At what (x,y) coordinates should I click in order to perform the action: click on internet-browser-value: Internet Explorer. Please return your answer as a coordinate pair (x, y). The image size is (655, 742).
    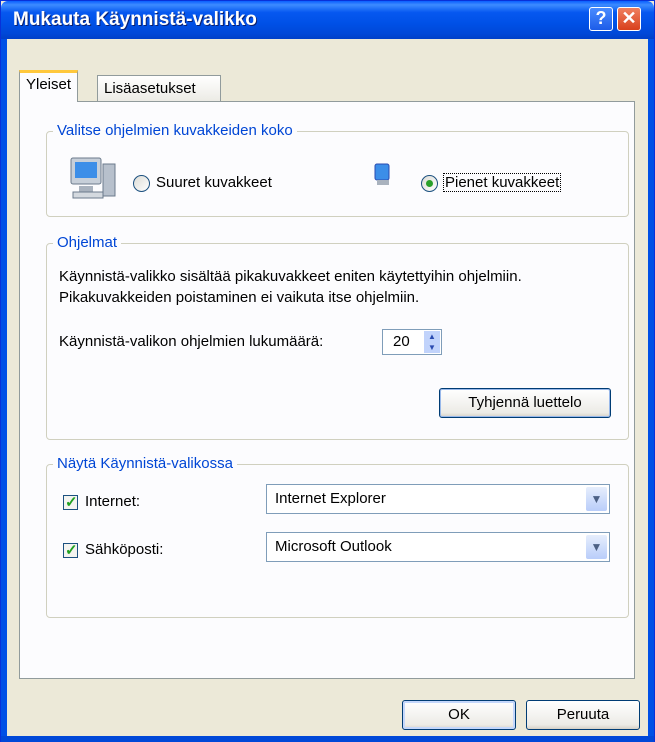
    Looking at the image, I should click on (330, 498).